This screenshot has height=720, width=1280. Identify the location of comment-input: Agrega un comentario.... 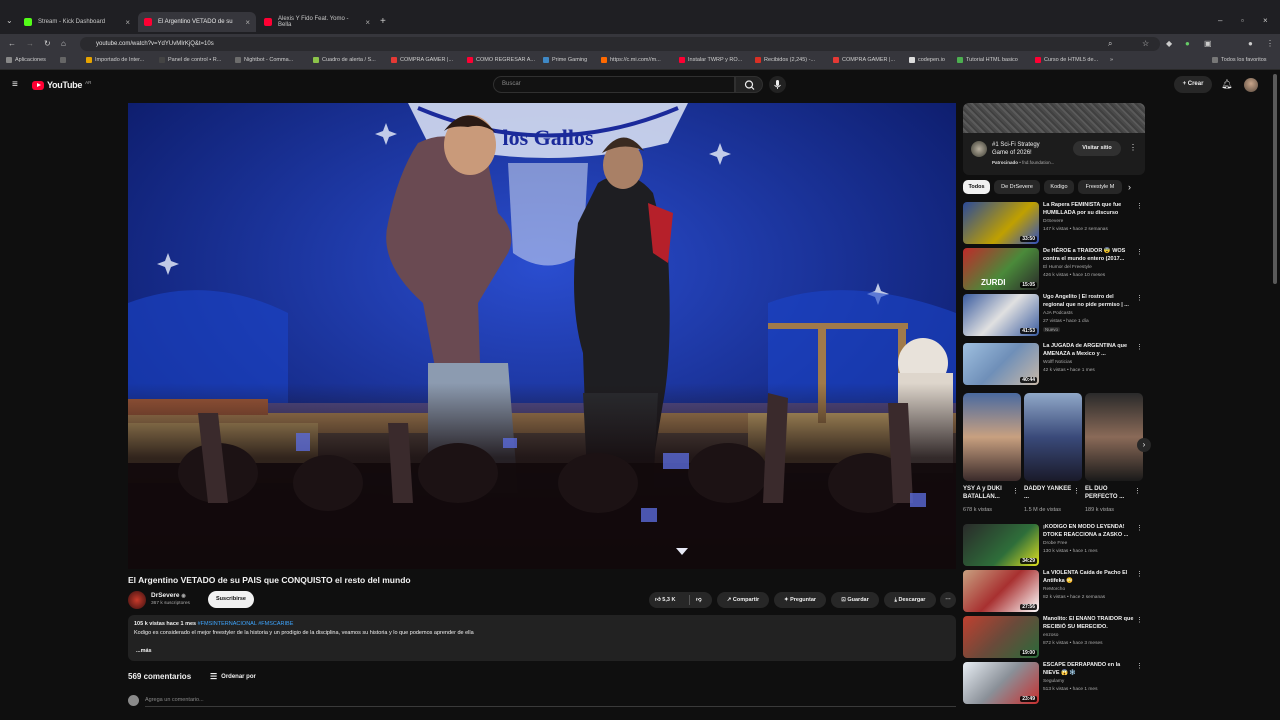
(550, 702).